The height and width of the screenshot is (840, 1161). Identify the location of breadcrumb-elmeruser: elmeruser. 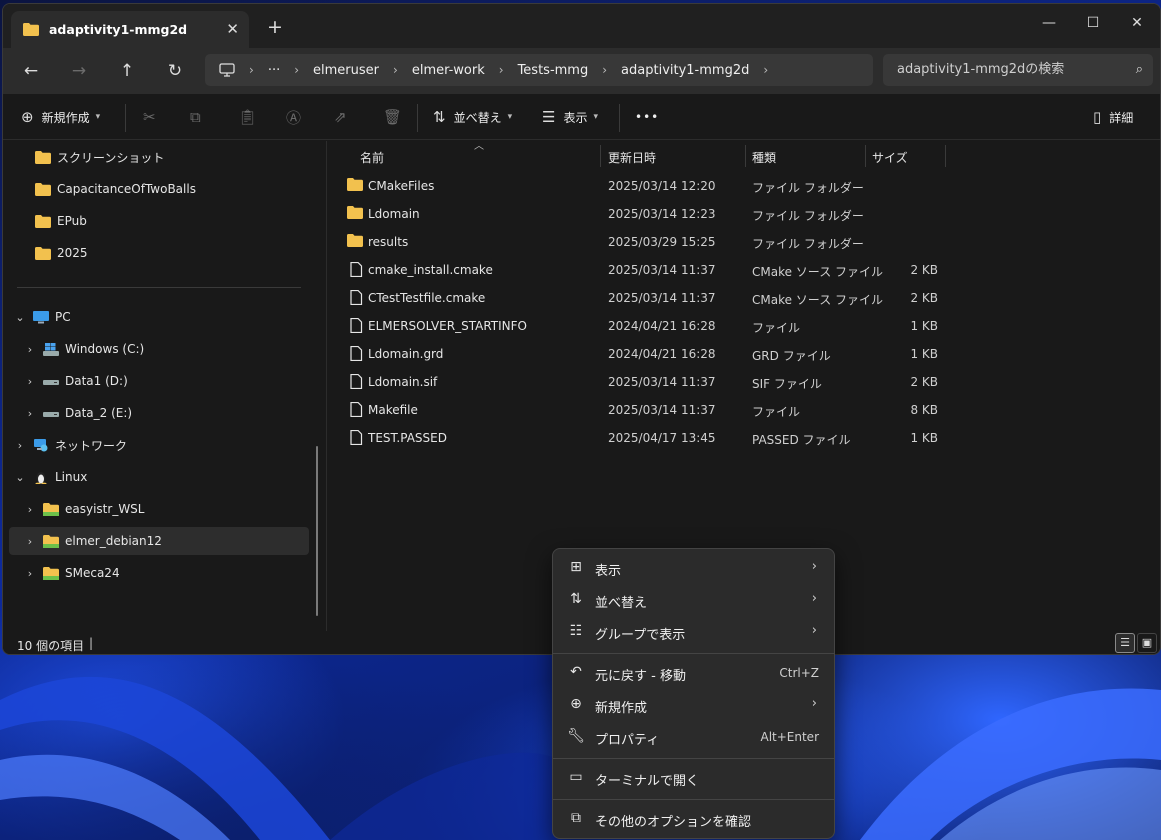
(346, 70).